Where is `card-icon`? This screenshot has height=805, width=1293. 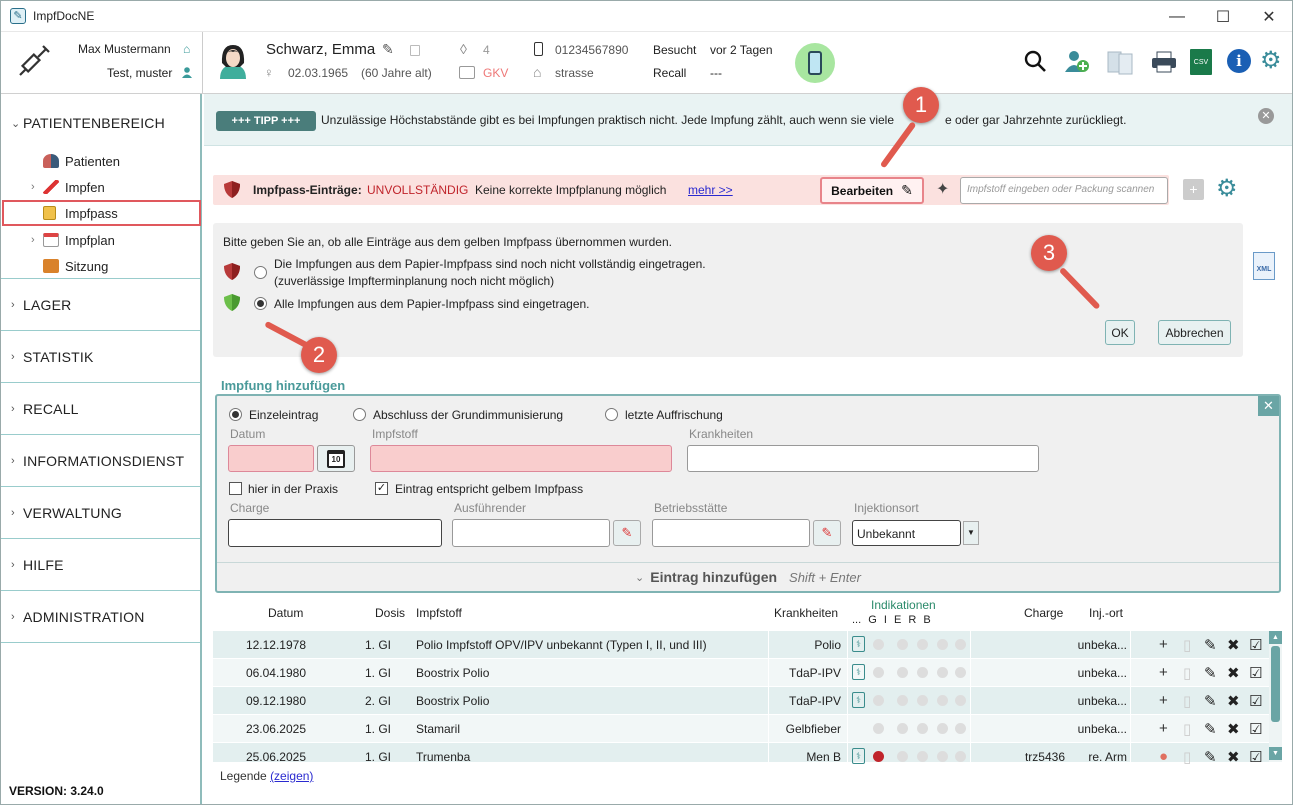
card-icon is located at coordinates (415, 50).